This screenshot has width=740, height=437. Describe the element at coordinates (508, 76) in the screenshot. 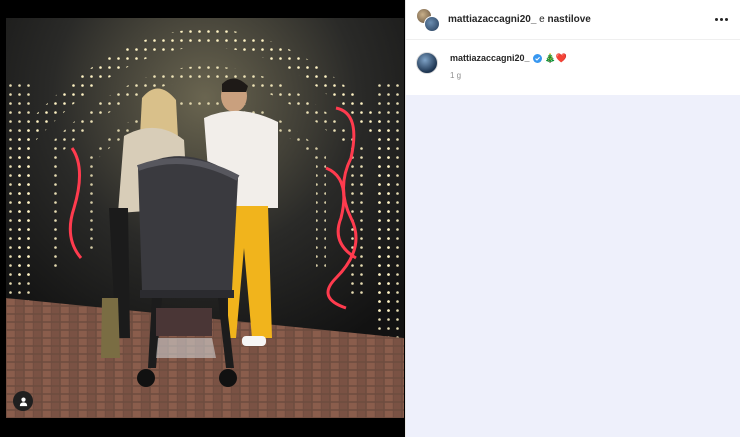

I see `post-timestamp: 1 g` at that location.